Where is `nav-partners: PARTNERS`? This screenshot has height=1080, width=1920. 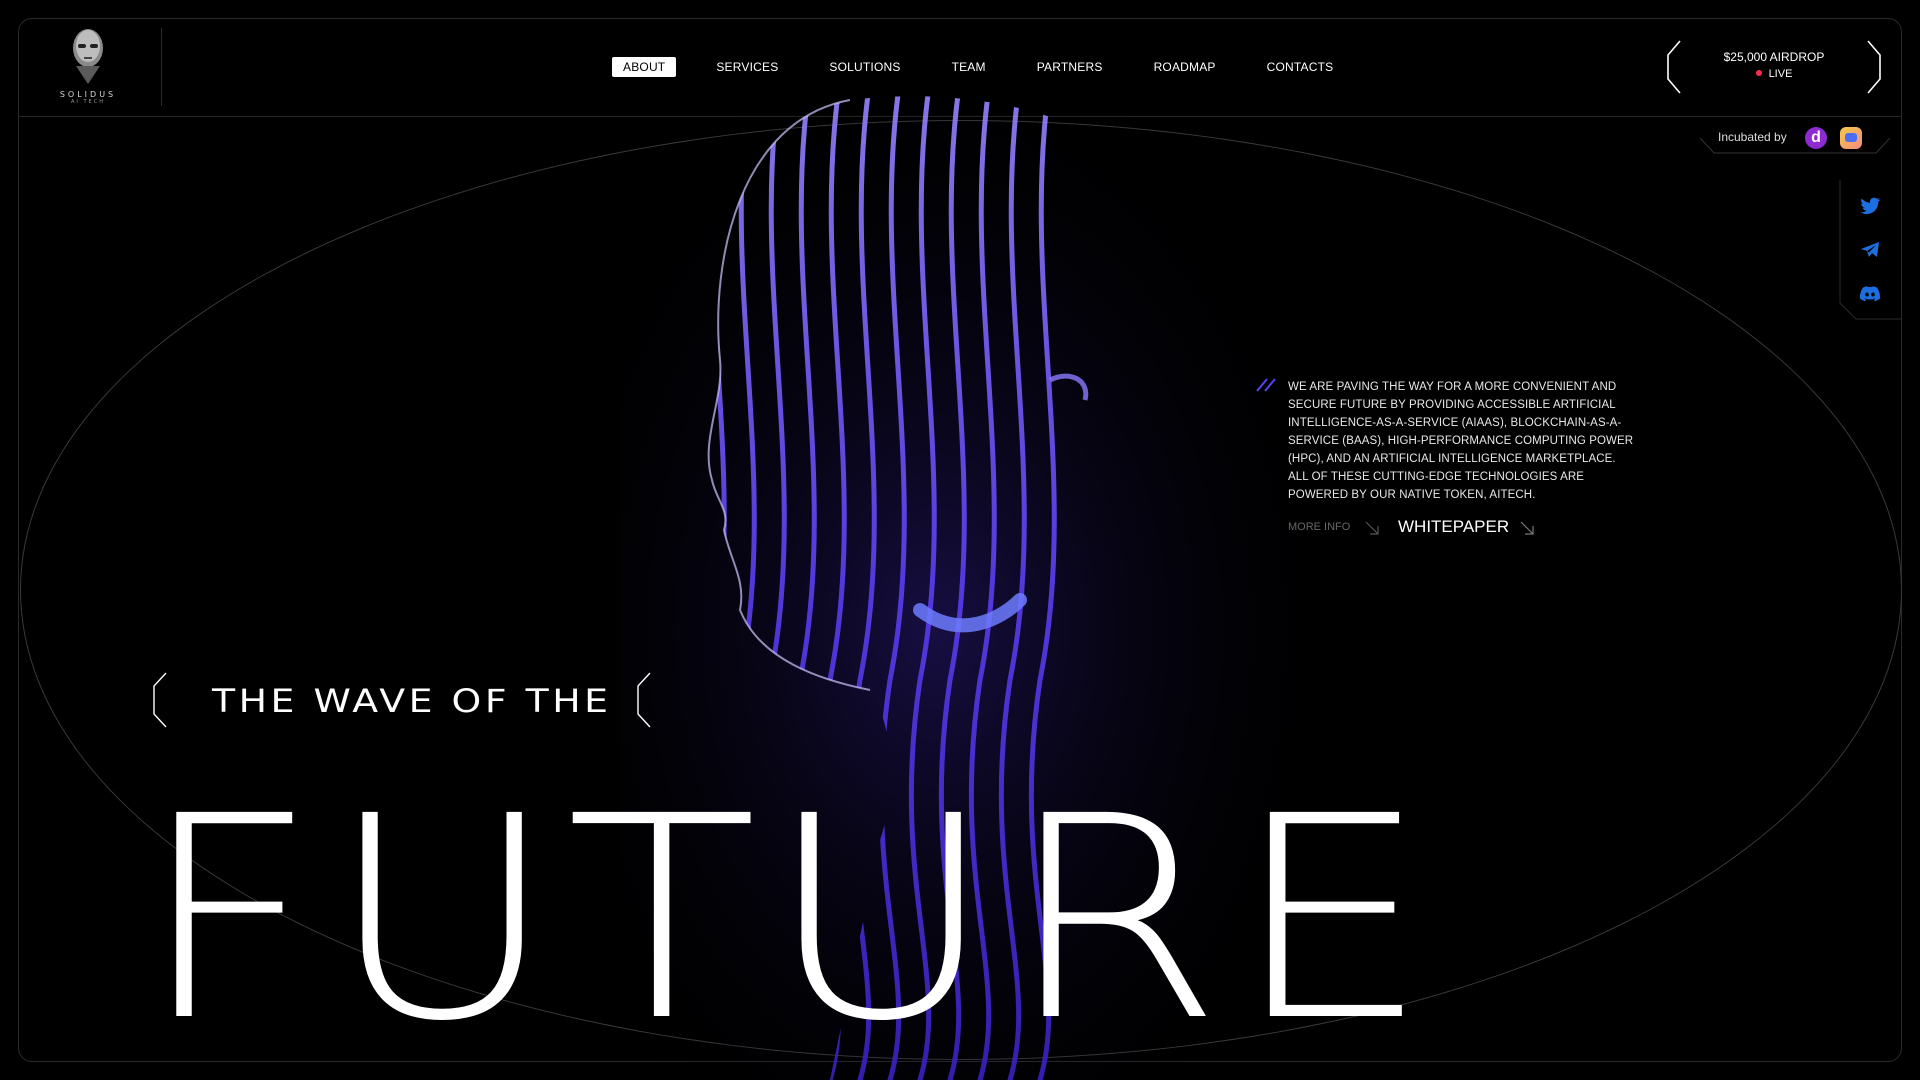 nav-partners: PARTNERS is located at coordinates (1070, 67).